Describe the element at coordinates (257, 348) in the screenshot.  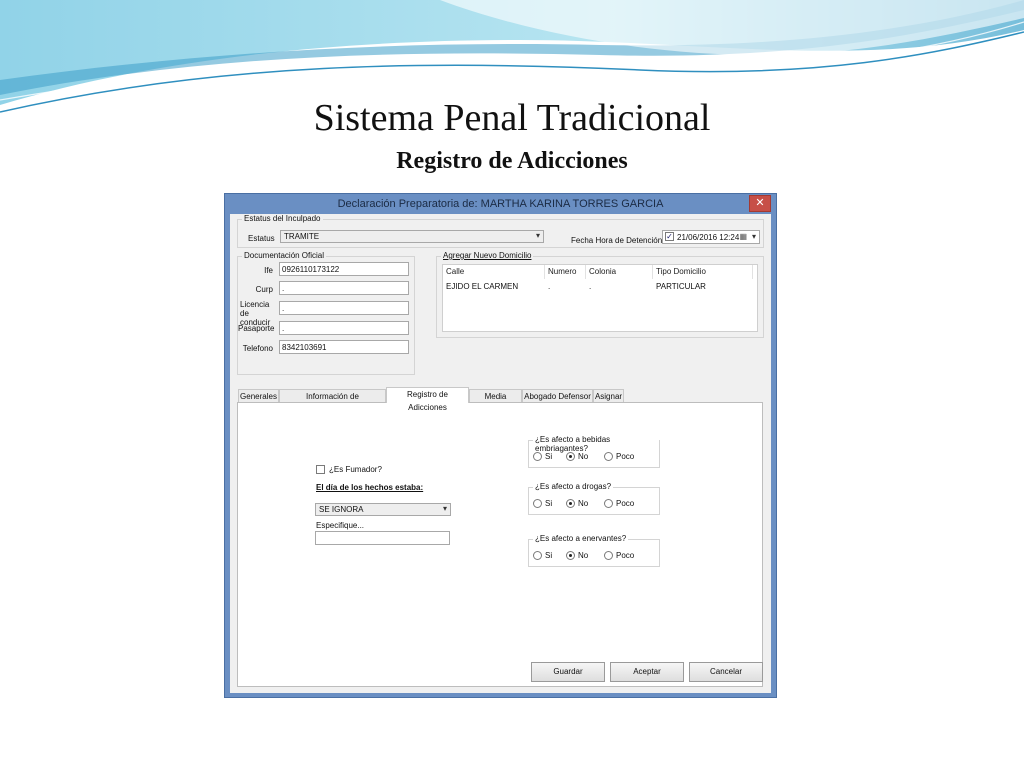
I see `telefono-label: Telefono` at that location.